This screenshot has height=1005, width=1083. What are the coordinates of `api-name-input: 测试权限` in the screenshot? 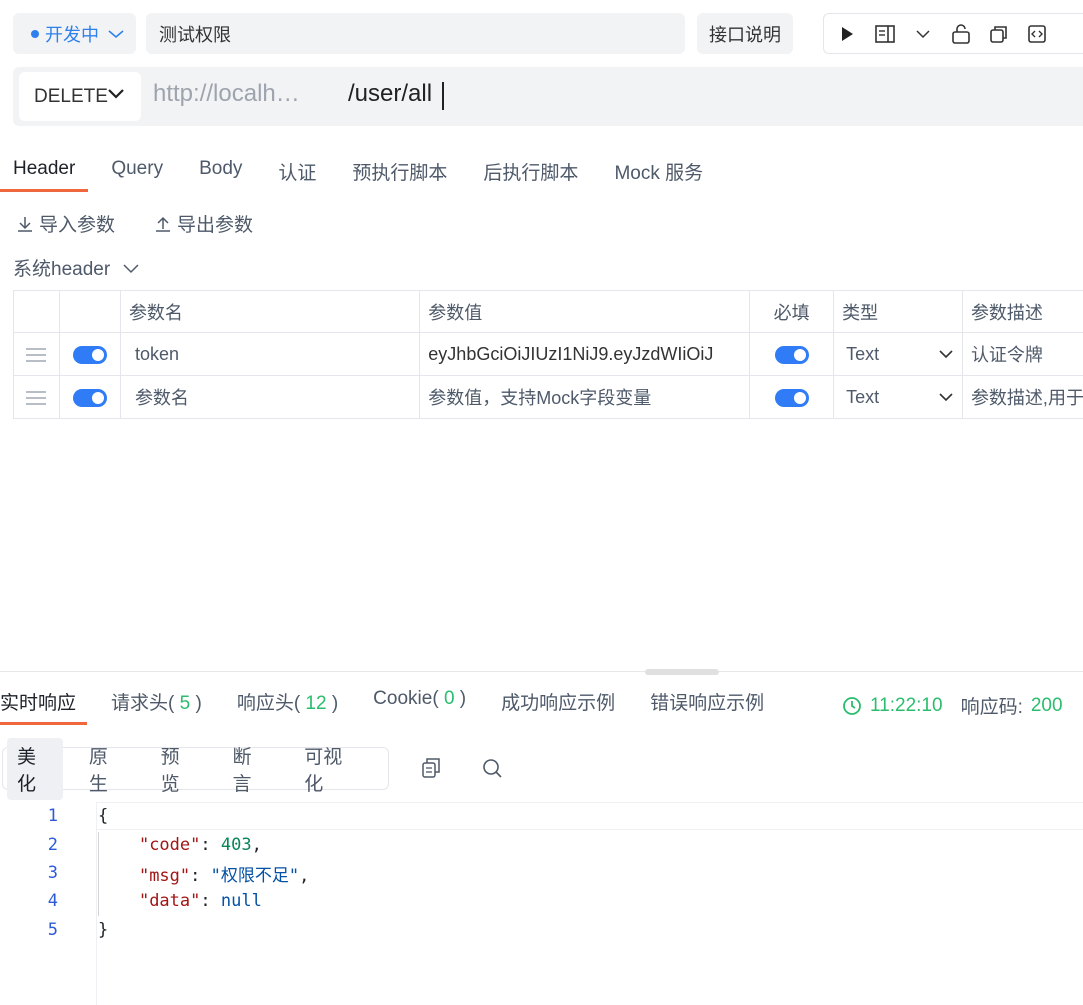 It's located at (415, 33).